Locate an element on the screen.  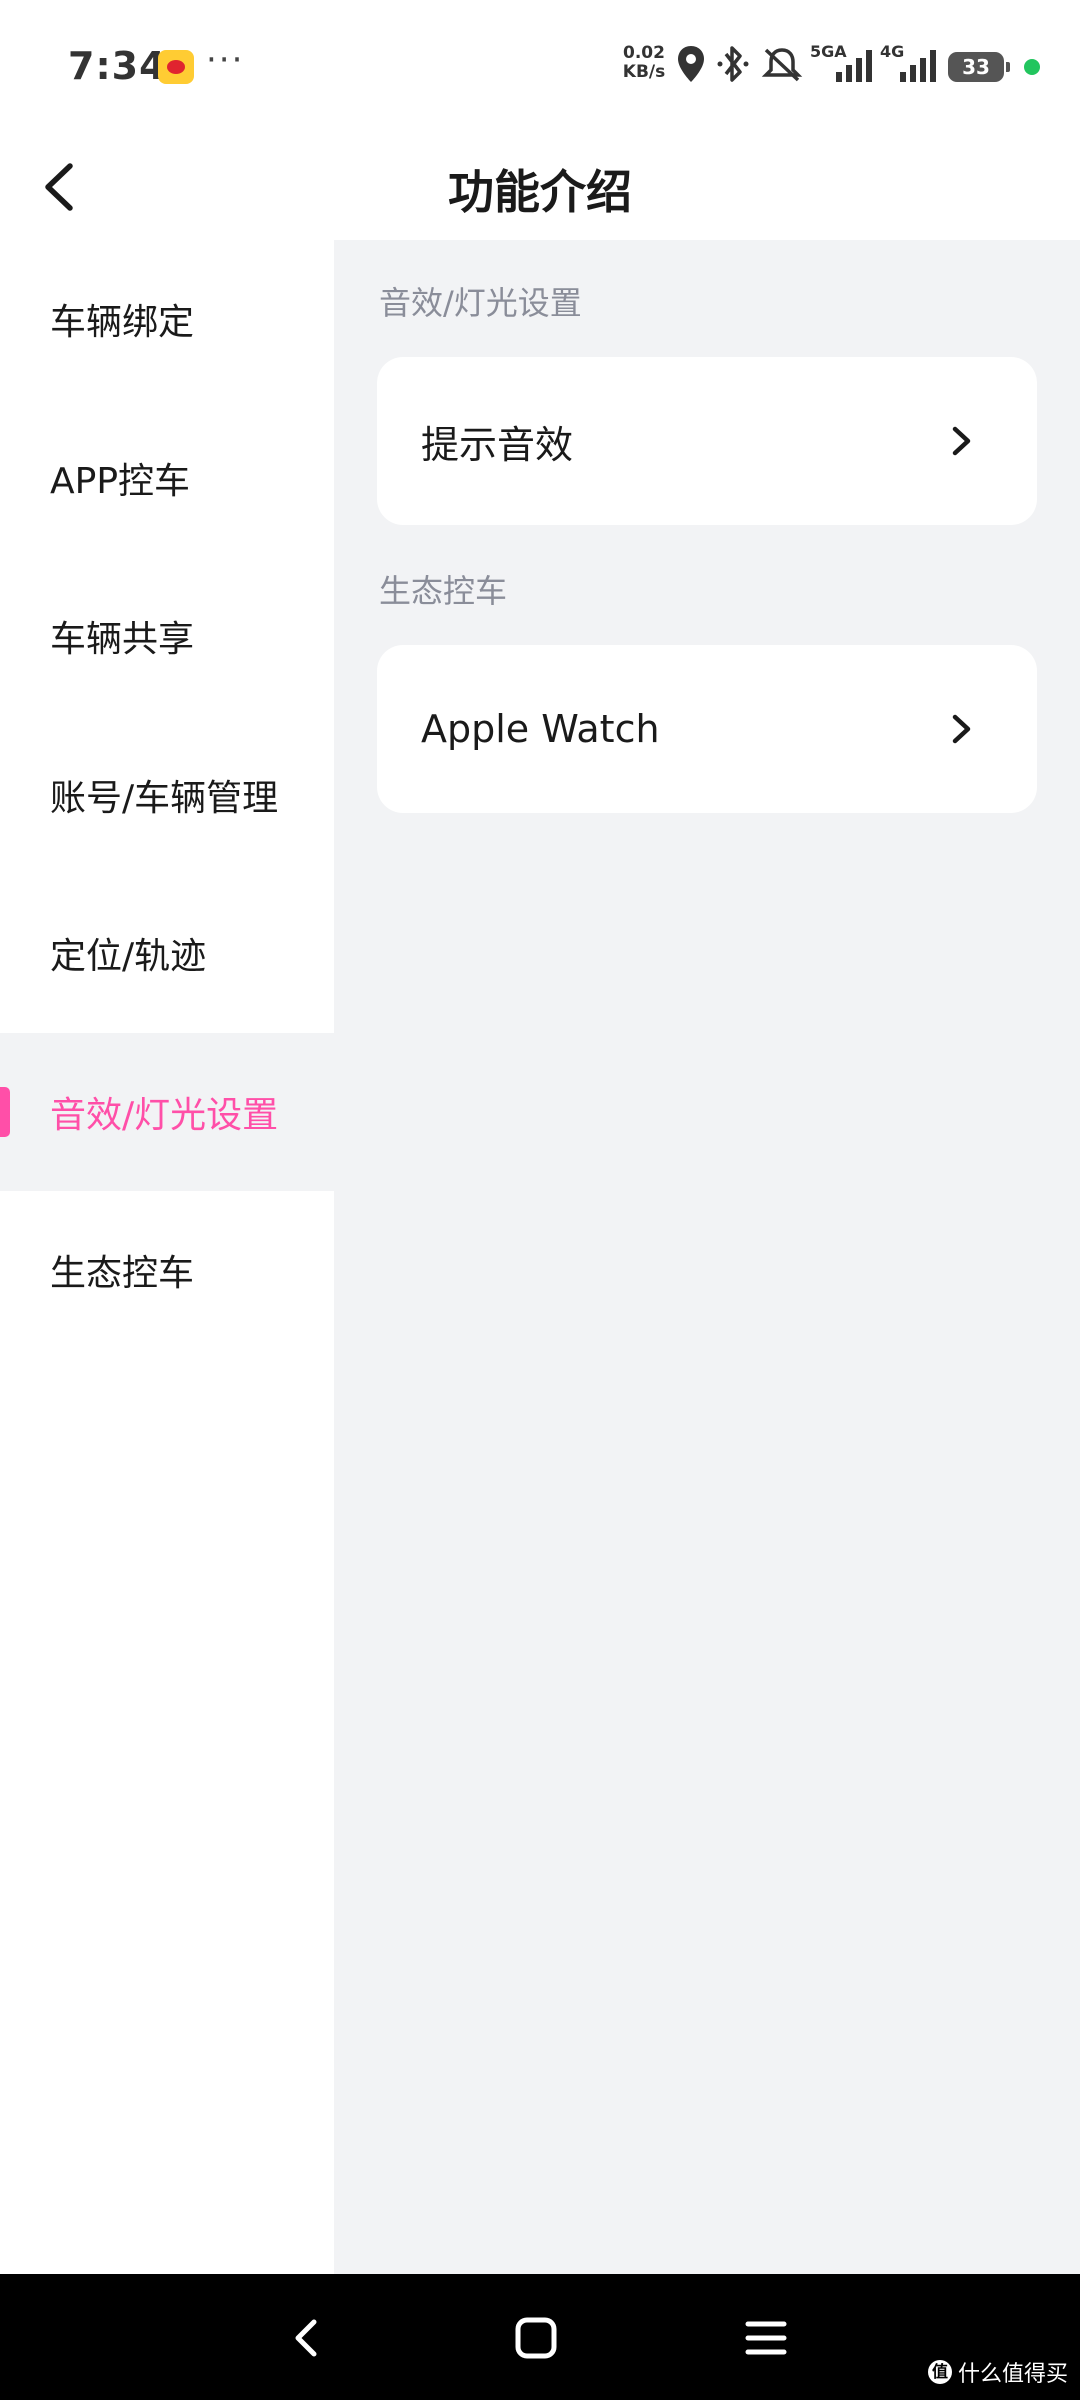
sidebar-item-ecosystem-control: 生态控车 is located at coordinates (167, 1270).